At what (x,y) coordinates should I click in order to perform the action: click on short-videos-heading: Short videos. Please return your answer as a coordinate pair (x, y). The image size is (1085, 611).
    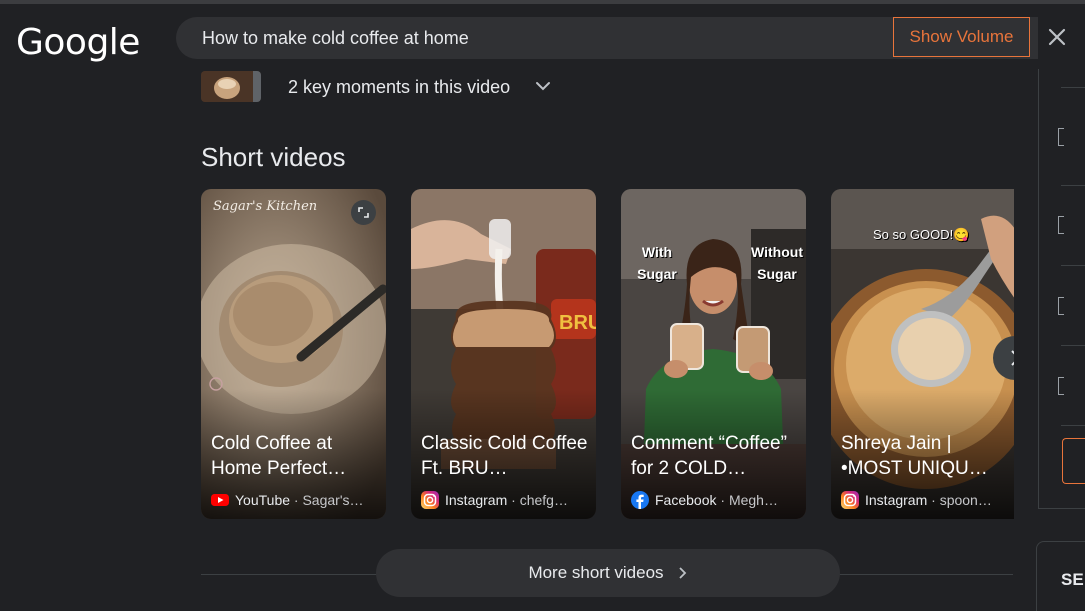
    Looking at the image, I should click on (273, 157).